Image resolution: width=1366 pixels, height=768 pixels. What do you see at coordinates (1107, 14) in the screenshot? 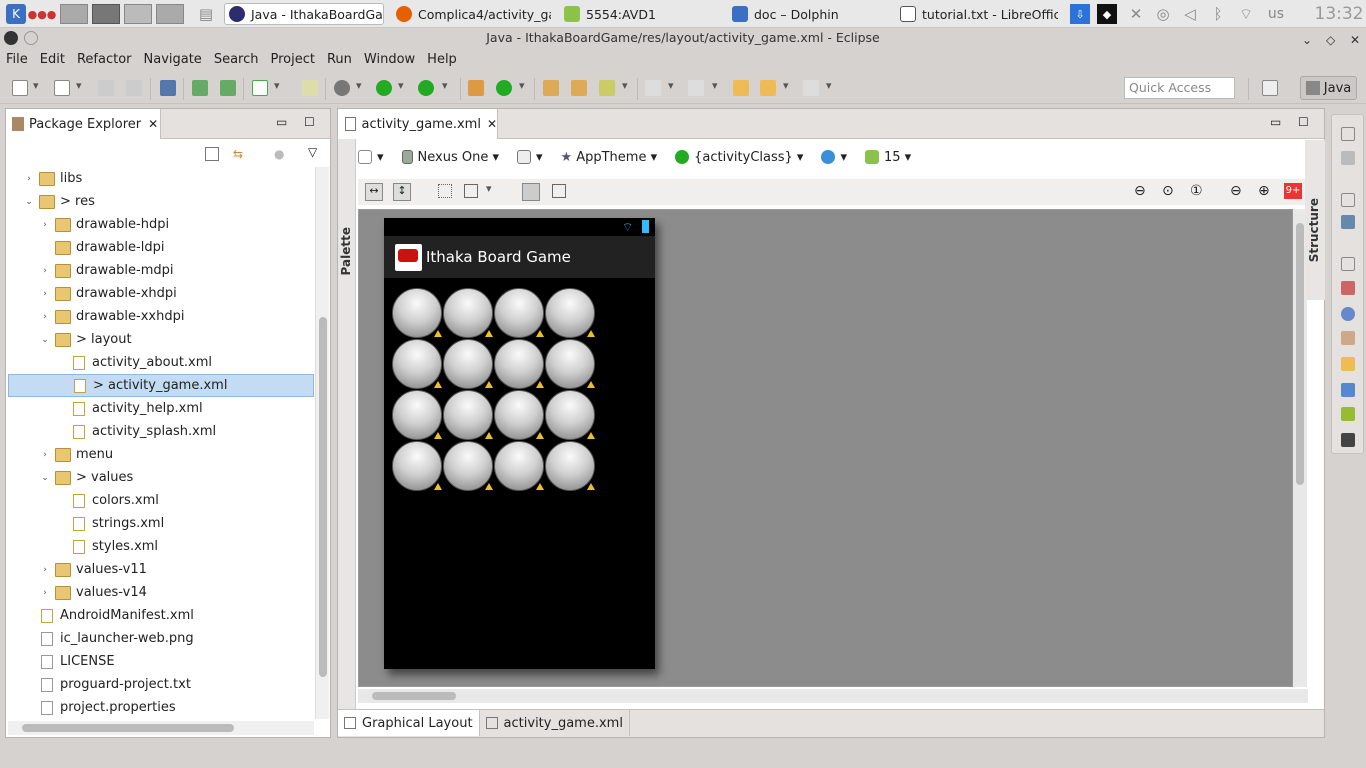
I see `dropbox-icon: ◆` at bounding box center [1107, 14].